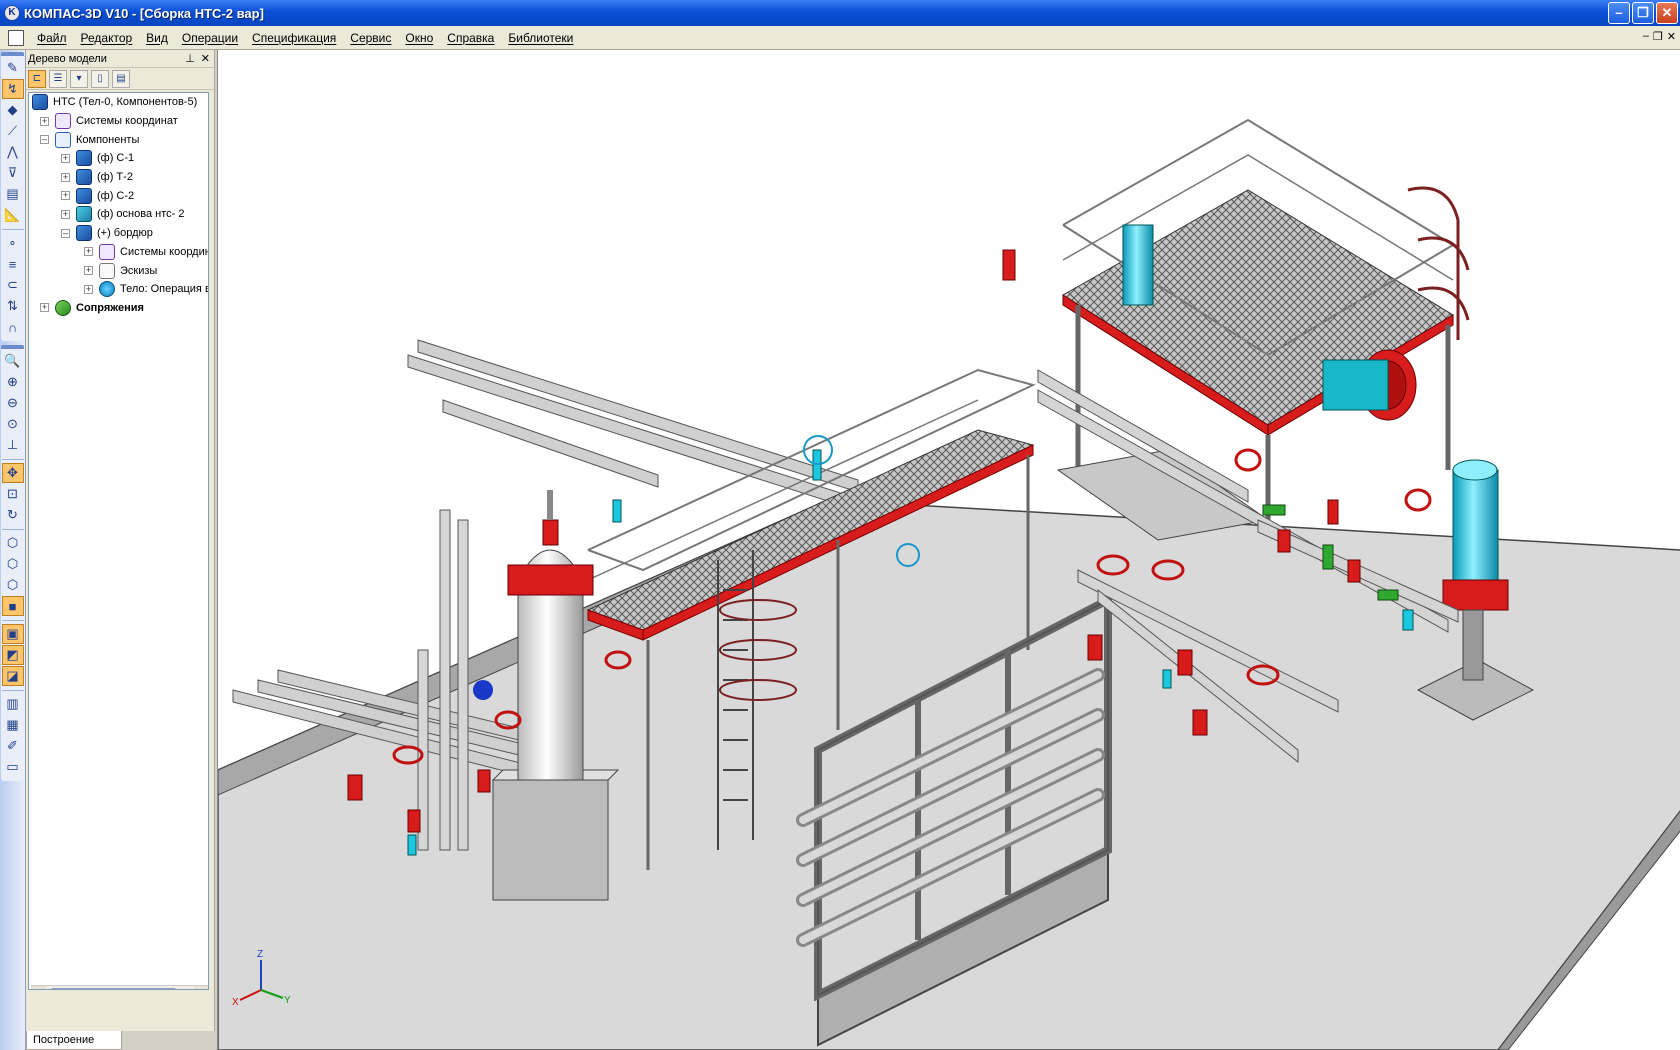  What do you see at coordinates (118, 195) in the screenshot?
I see `tree-node-c2: + (ф) С-2` at bounding box center [118, 195].